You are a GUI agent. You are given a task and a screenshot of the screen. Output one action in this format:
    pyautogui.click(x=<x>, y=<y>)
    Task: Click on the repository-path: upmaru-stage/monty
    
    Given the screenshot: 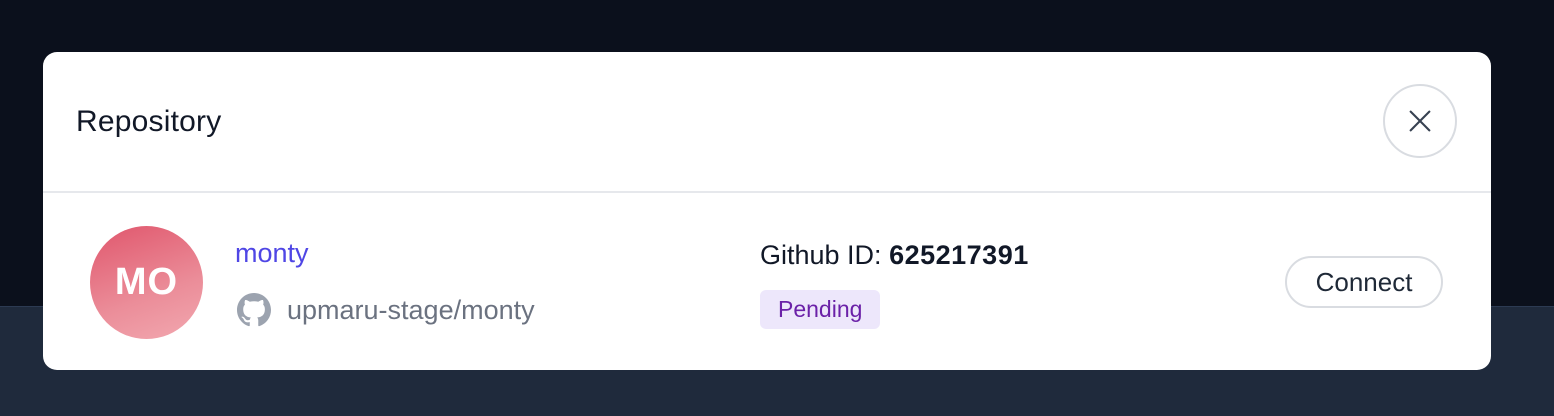 What is the action you would take?
    pyautogui.click(x=386, y=310)
    